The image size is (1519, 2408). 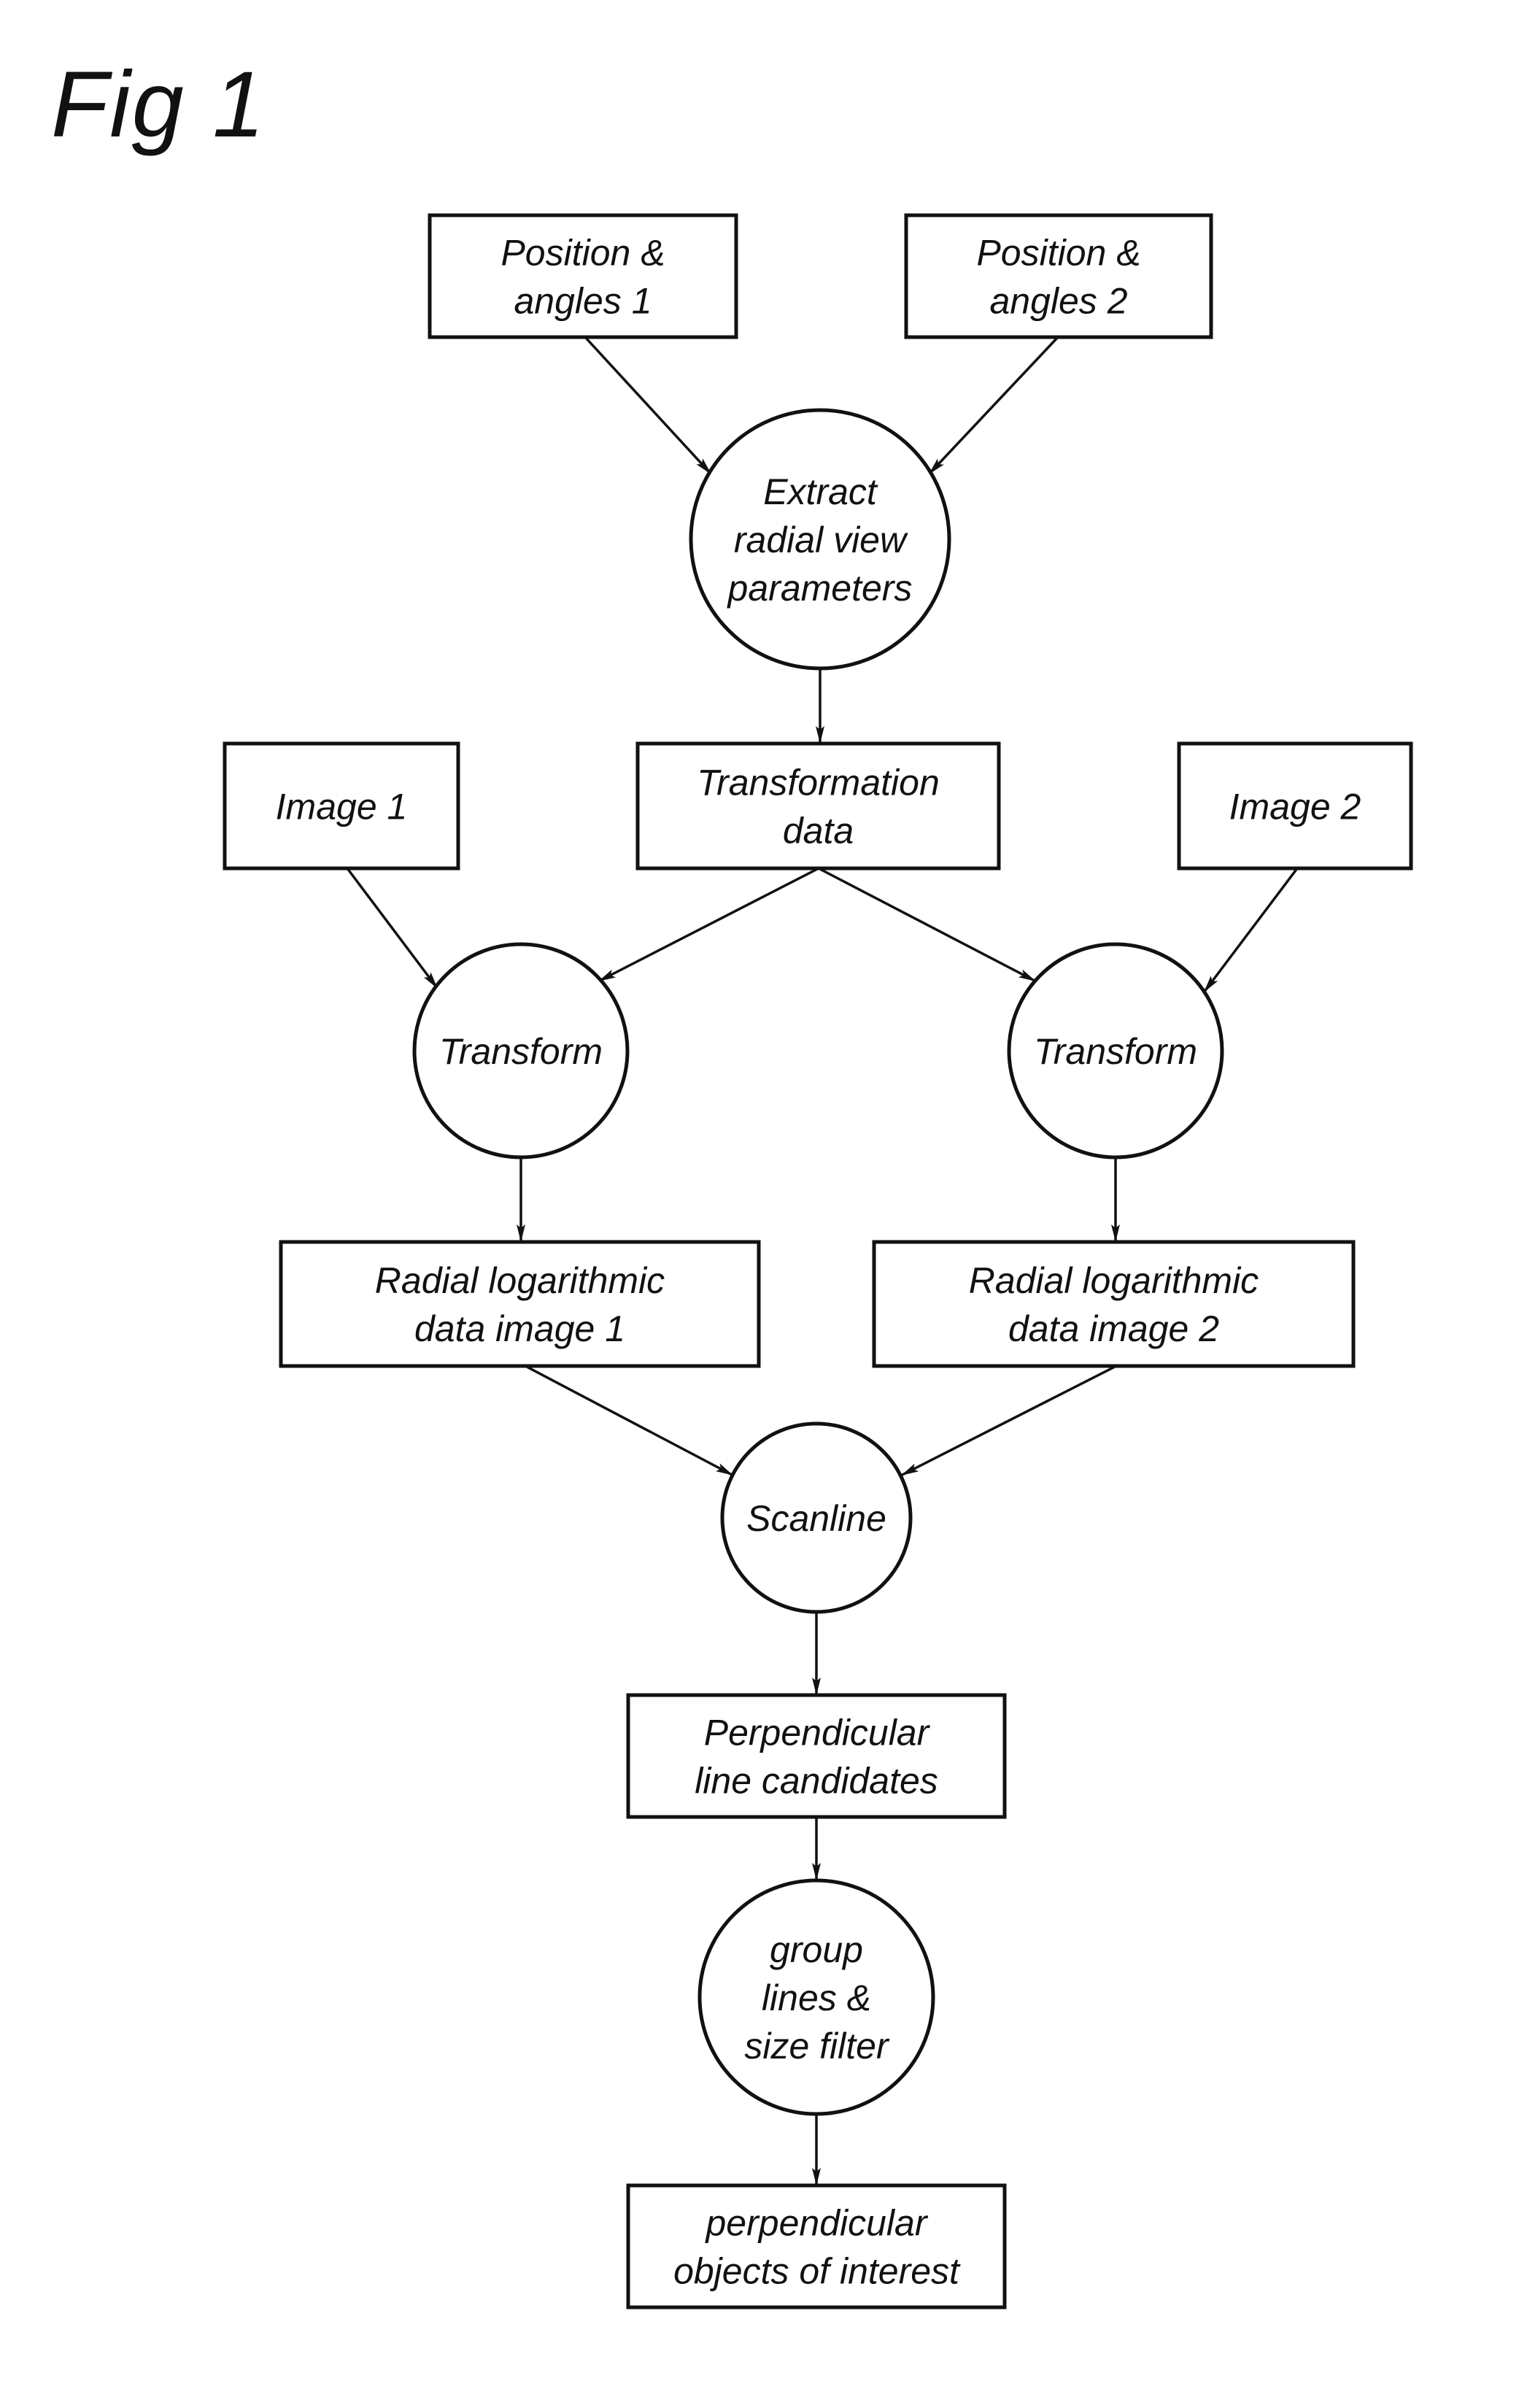 What do you see at coordinates (583, 301) in the screenshot?
I see `node-label-line: angles 1` at bounding box center [583, 301].